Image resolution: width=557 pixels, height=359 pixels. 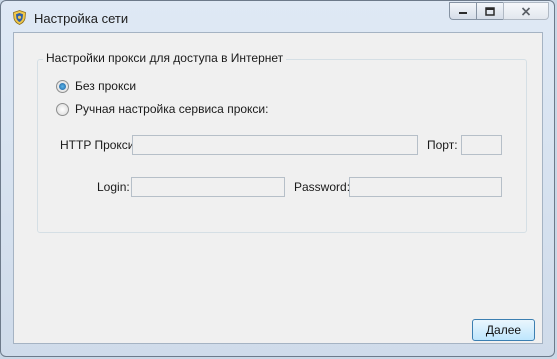 What do you see at coordinates (208, 187) in the screenshot?
I see `login-input` at bounding box center [208, 187].